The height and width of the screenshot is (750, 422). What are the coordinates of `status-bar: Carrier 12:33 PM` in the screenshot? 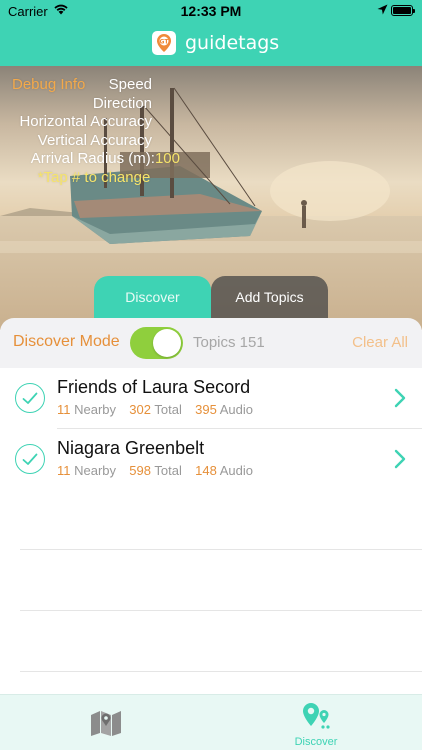 It's located at (211, 11).